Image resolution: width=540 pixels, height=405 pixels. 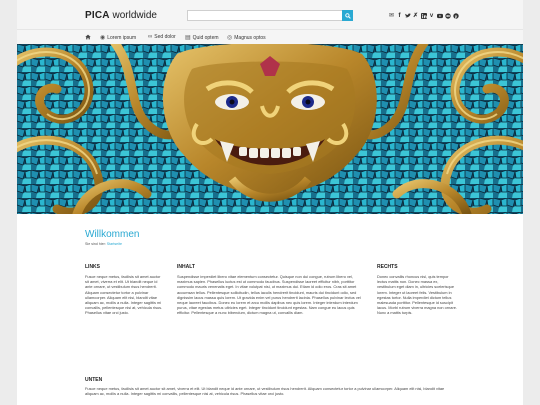 What do you see at coordinates (150, 37) in the screenshot?
I see `glasses-icon: ∞` at bounding box center [150, 37].